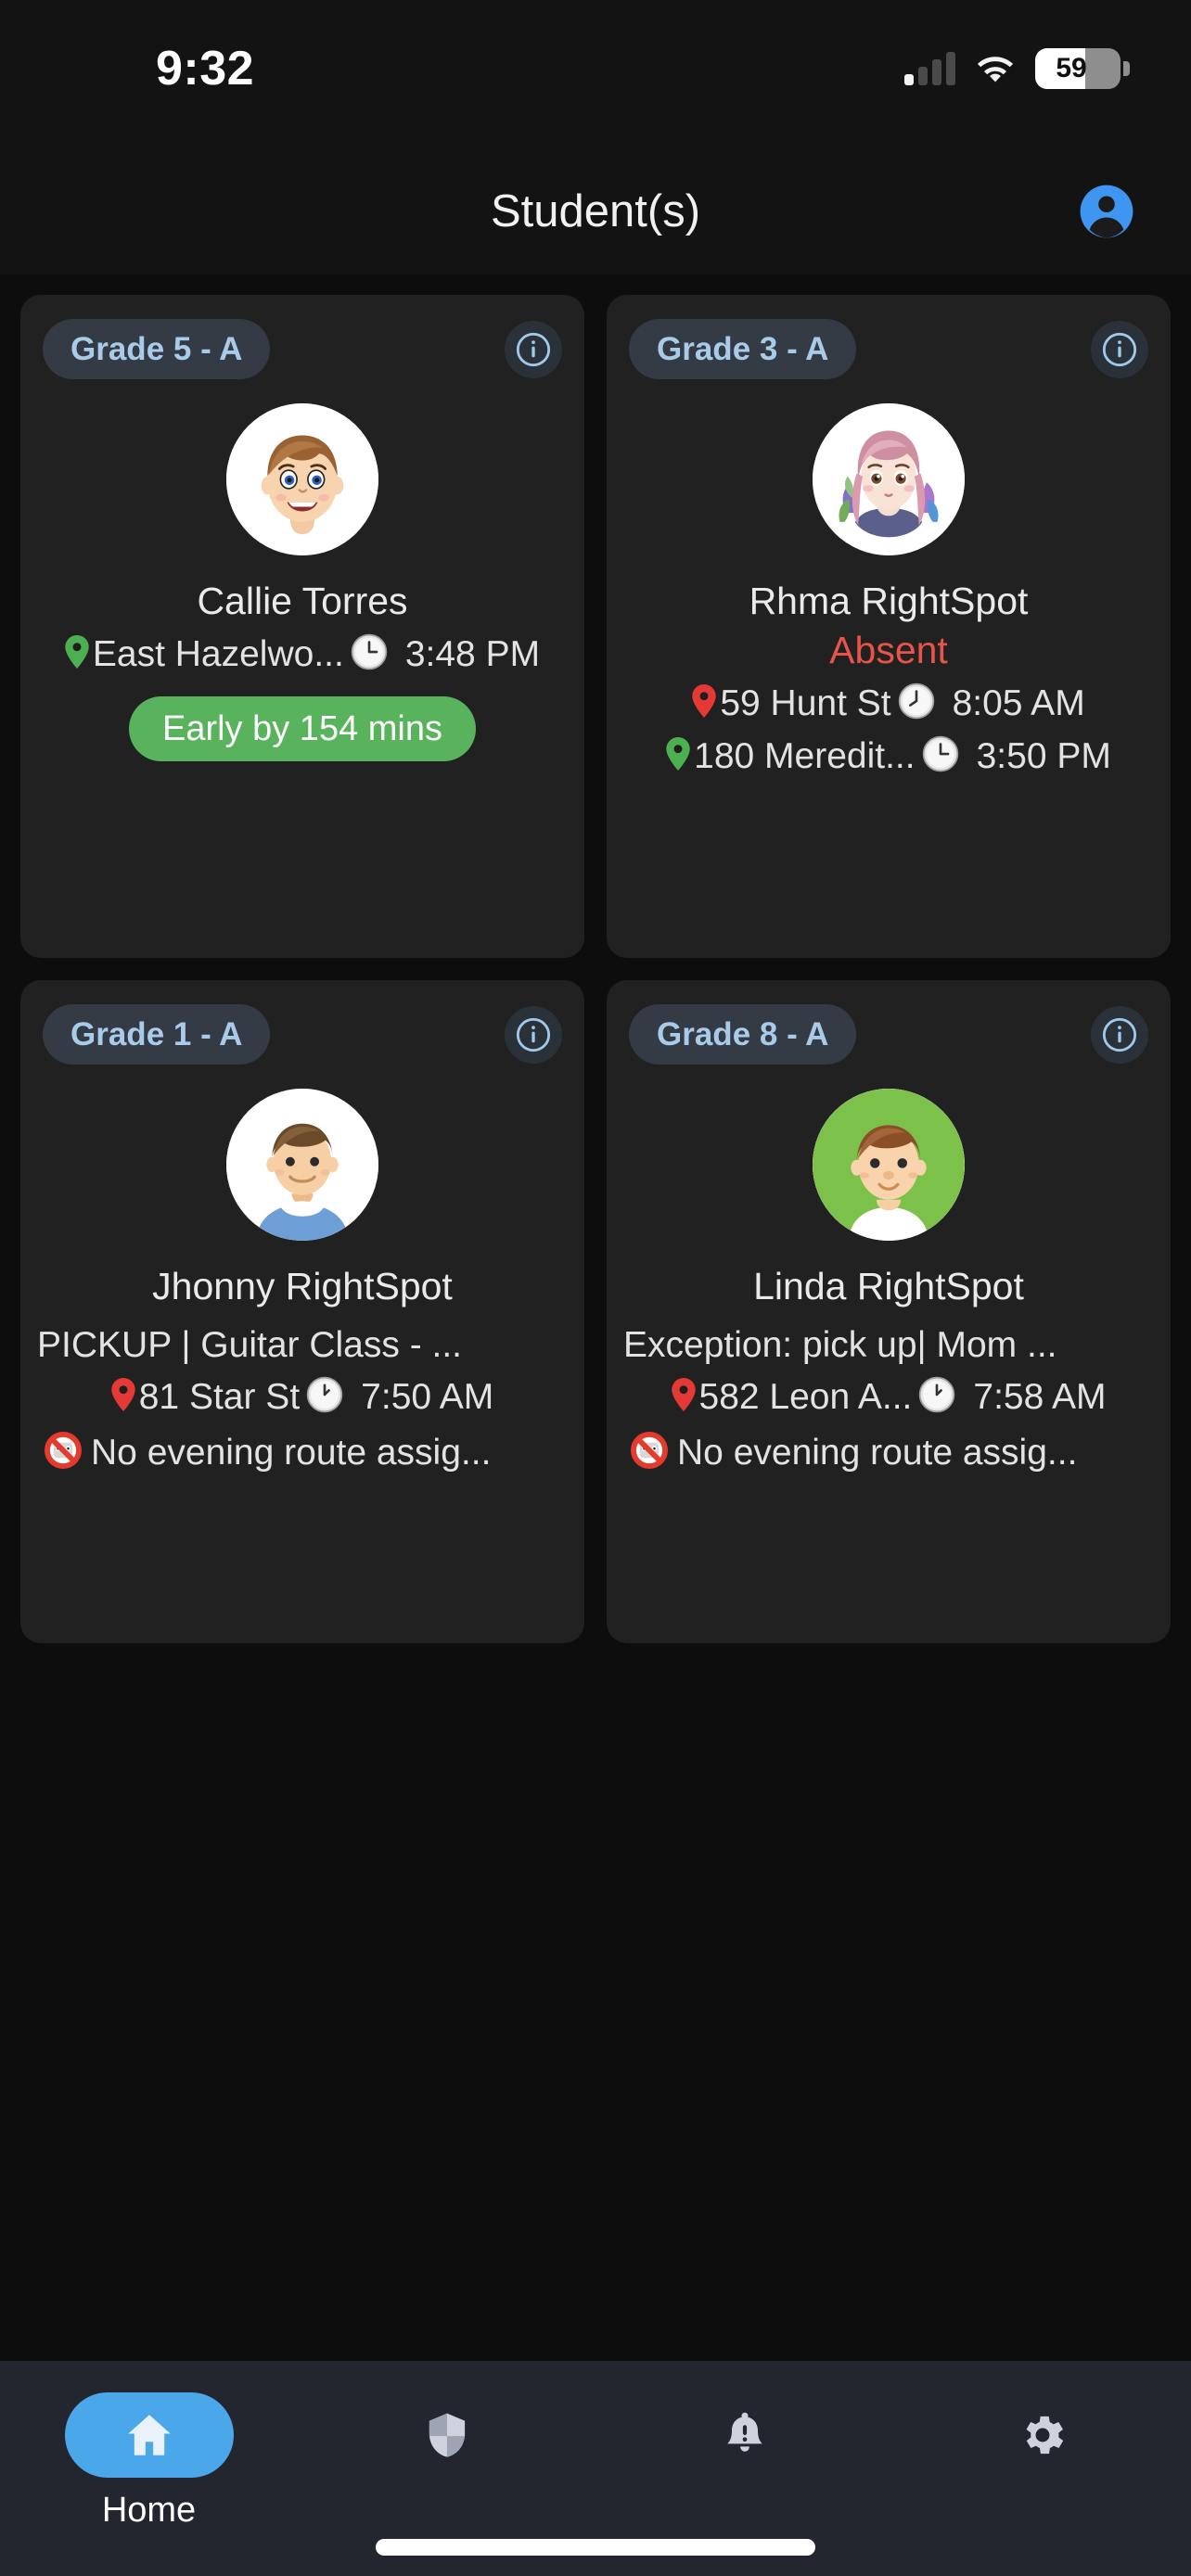 This screenshot has width=1191, height=2576. Describe the element at coordinates (996, 68) in the screenshot. I see `wifi-icon` at that location.